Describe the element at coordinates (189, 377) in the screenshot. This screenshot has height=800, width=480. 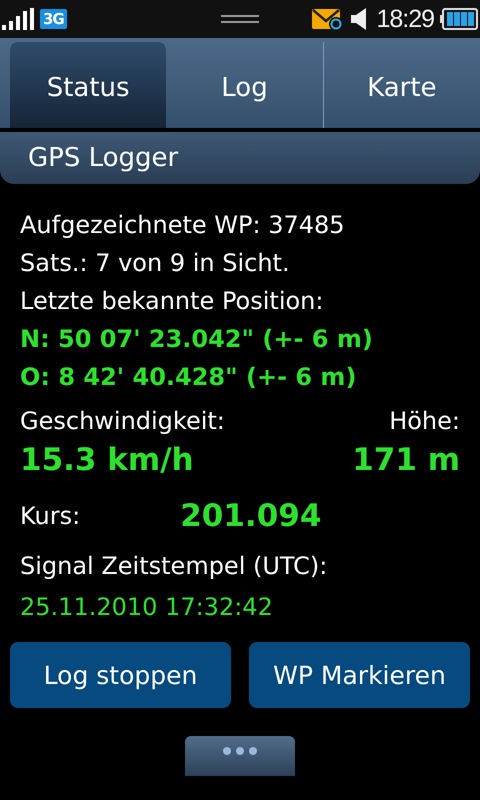
I see `coordinate-value: O: 8 42' 40.428" (+- 6 m)` at that location.